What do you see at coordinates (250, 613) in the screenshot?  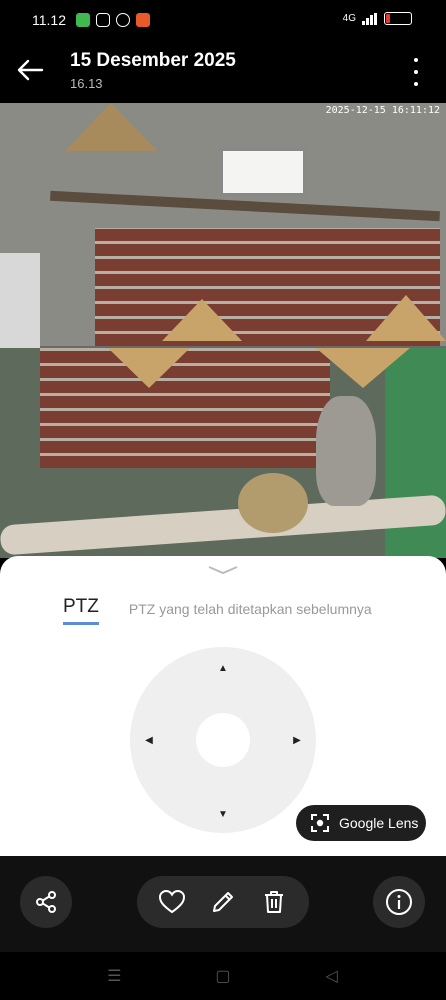 I see `tab-ptz-preset: PTZ yang telah ditetapkan sebelumnya` at bounding box center [250, 613].